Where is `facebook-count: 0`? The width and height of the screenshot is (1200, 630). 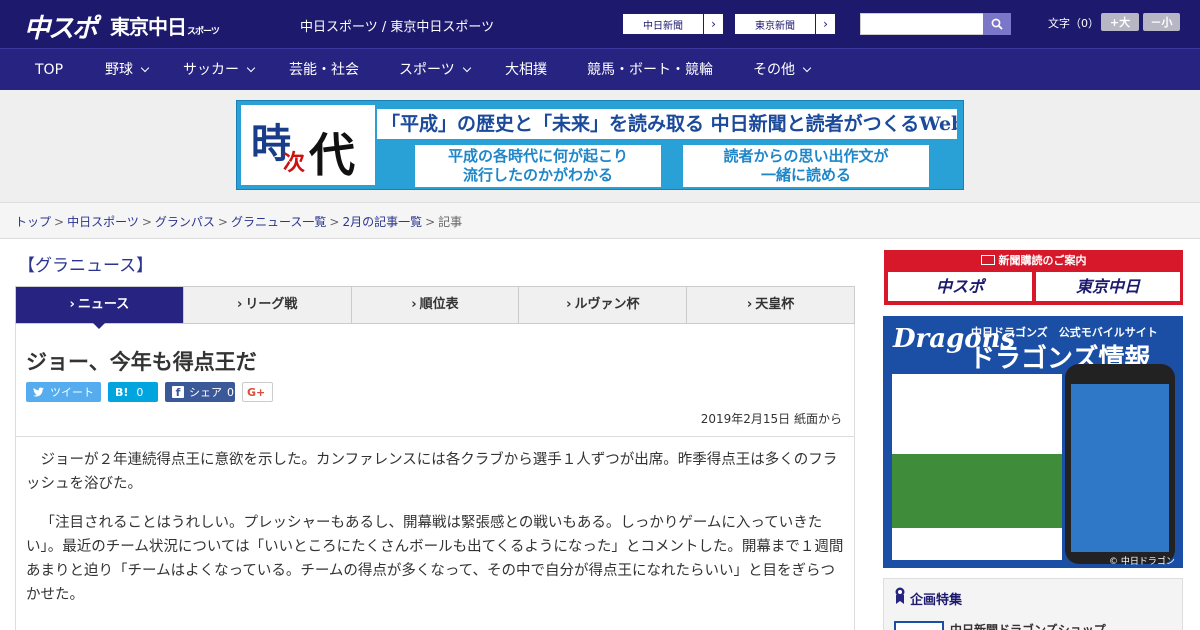
facebook-count: 0 is located at coordinates (230, 392).